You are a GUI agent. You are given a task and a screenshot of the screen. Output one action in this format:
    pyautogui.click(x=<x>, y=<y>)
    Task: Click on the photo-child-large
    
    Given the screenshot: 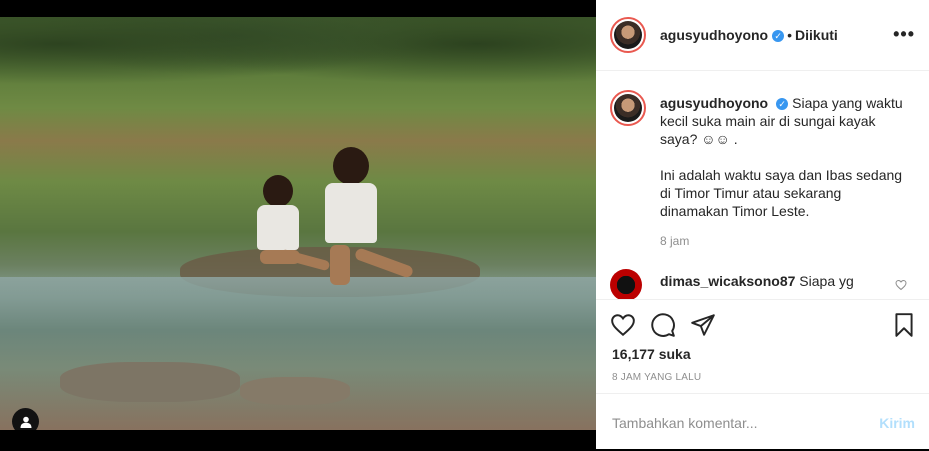 What is the action you would take?
    pyautogui.click(x=366, y=217)
    